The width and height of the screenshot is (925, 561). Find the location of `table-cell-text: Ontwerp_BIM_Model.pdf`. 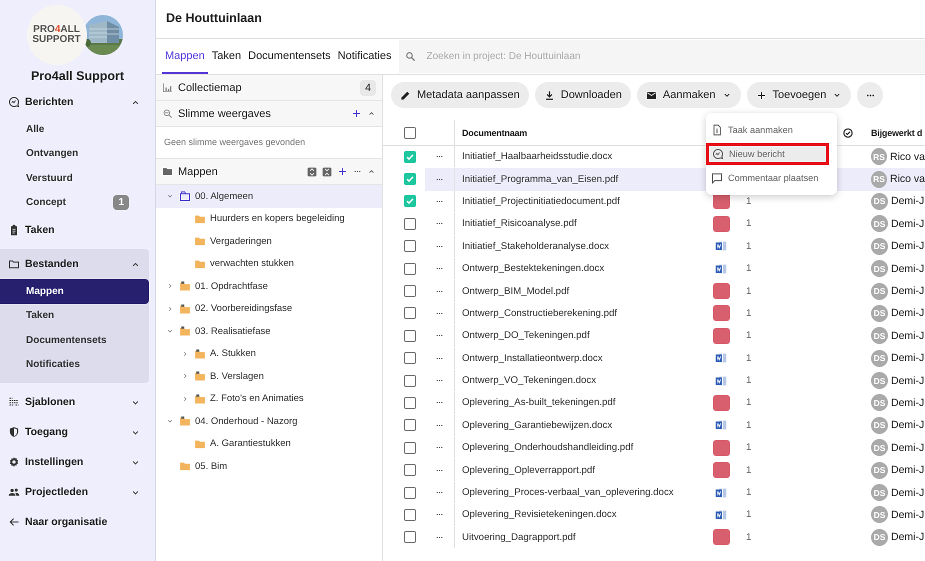

table-cell-text: Ontwerp_BIM_Model.pdf is located at coordinates (515, 291).